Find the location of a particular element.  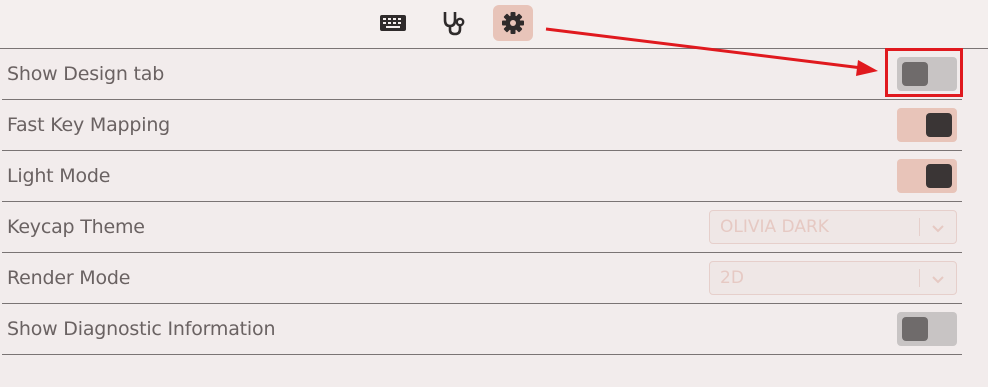

diagnostics-tab is located at coordinates (453, 23).